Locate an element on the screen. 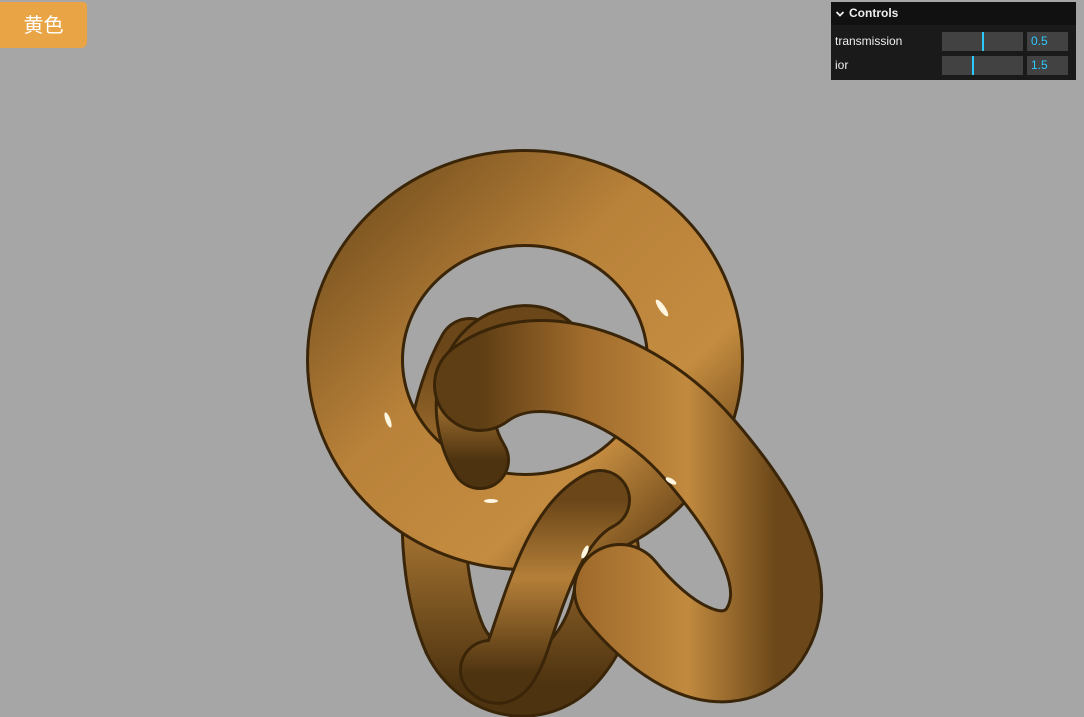  control-row-transmission: transmission 0.5 is located at coordinates (953, 41).